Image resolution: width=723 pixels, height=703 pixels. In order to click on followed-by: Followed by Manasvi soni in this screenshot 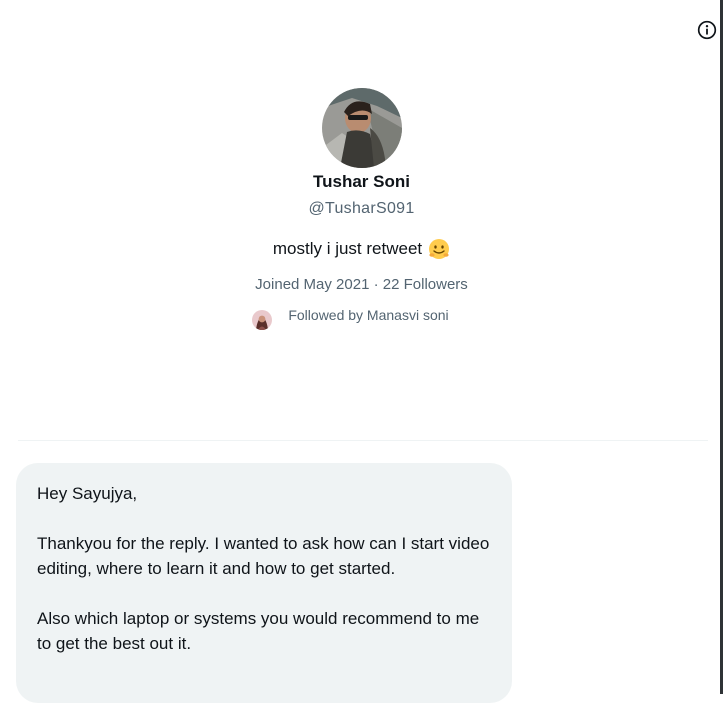, I will do `click(350, 317)`.